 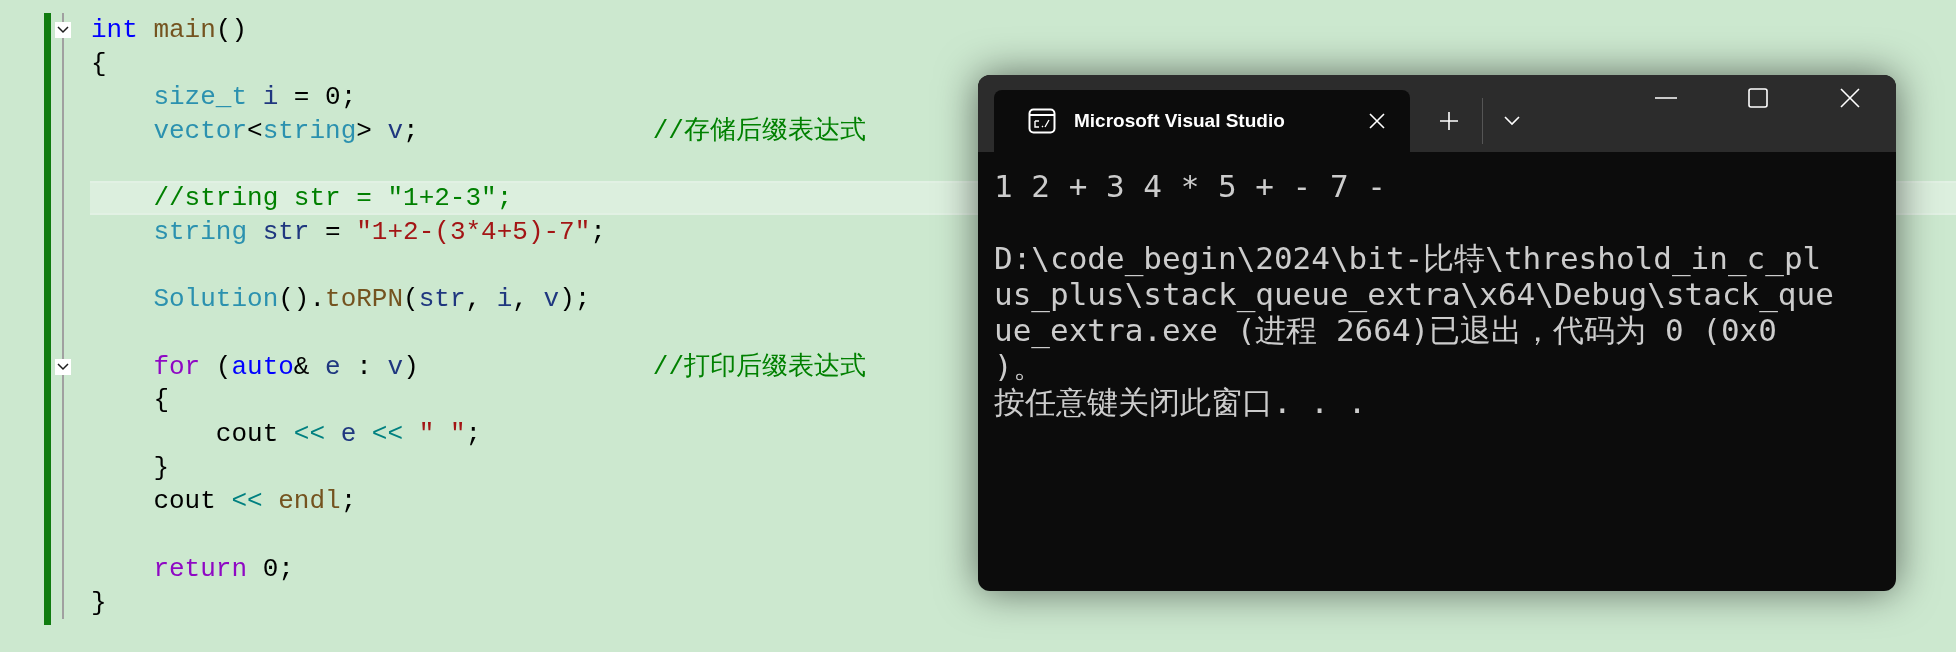 I want to click on code-line: return 0;, so click(x=223, y=568).